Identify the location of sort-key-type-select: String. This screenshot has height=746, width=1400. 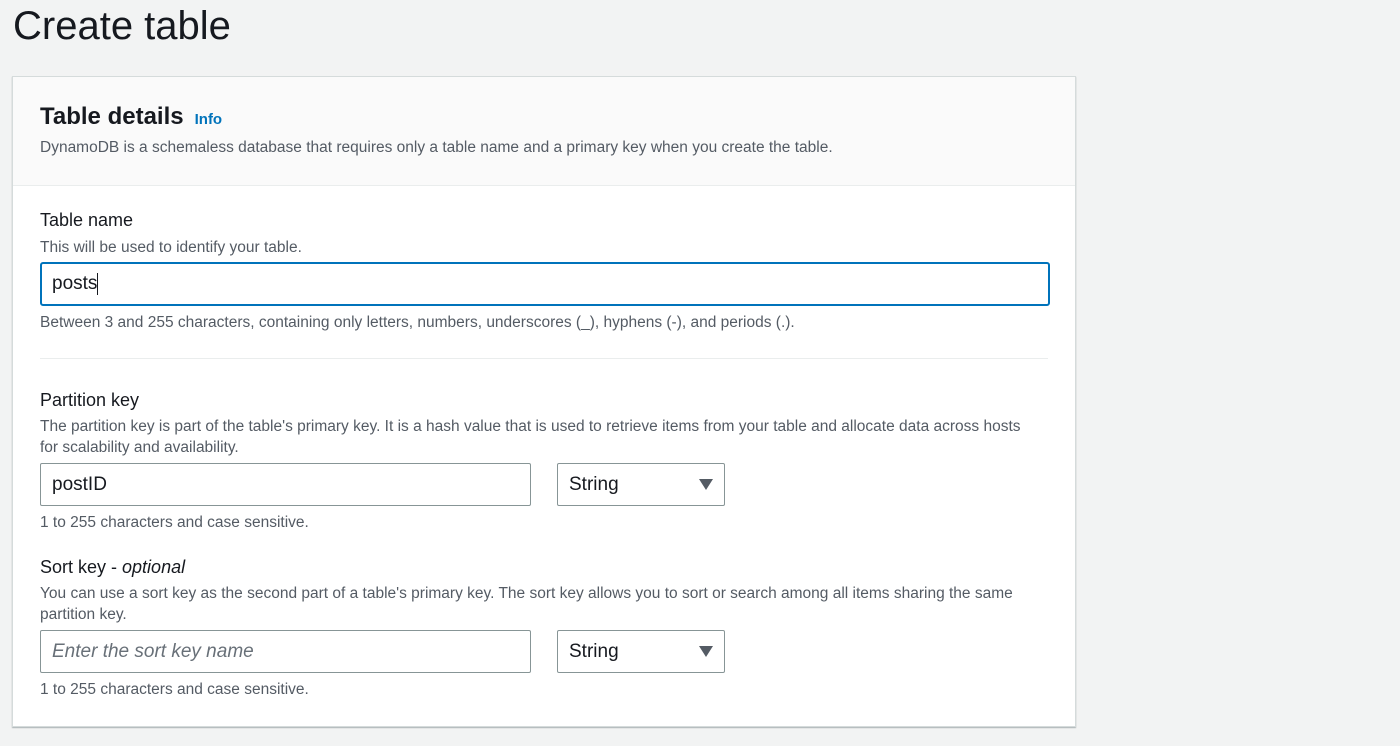
(641, 651).